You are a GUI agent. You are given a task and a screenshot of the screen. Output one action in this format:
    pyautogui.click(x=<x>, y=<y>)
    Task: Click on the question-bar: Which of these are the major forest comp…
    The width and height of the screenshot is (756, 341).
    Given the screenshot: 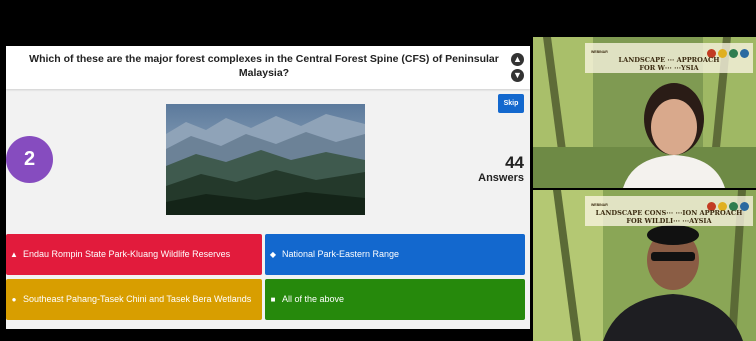 What is the action you would take?
    pyautogui.click(x=268, y=67)
    